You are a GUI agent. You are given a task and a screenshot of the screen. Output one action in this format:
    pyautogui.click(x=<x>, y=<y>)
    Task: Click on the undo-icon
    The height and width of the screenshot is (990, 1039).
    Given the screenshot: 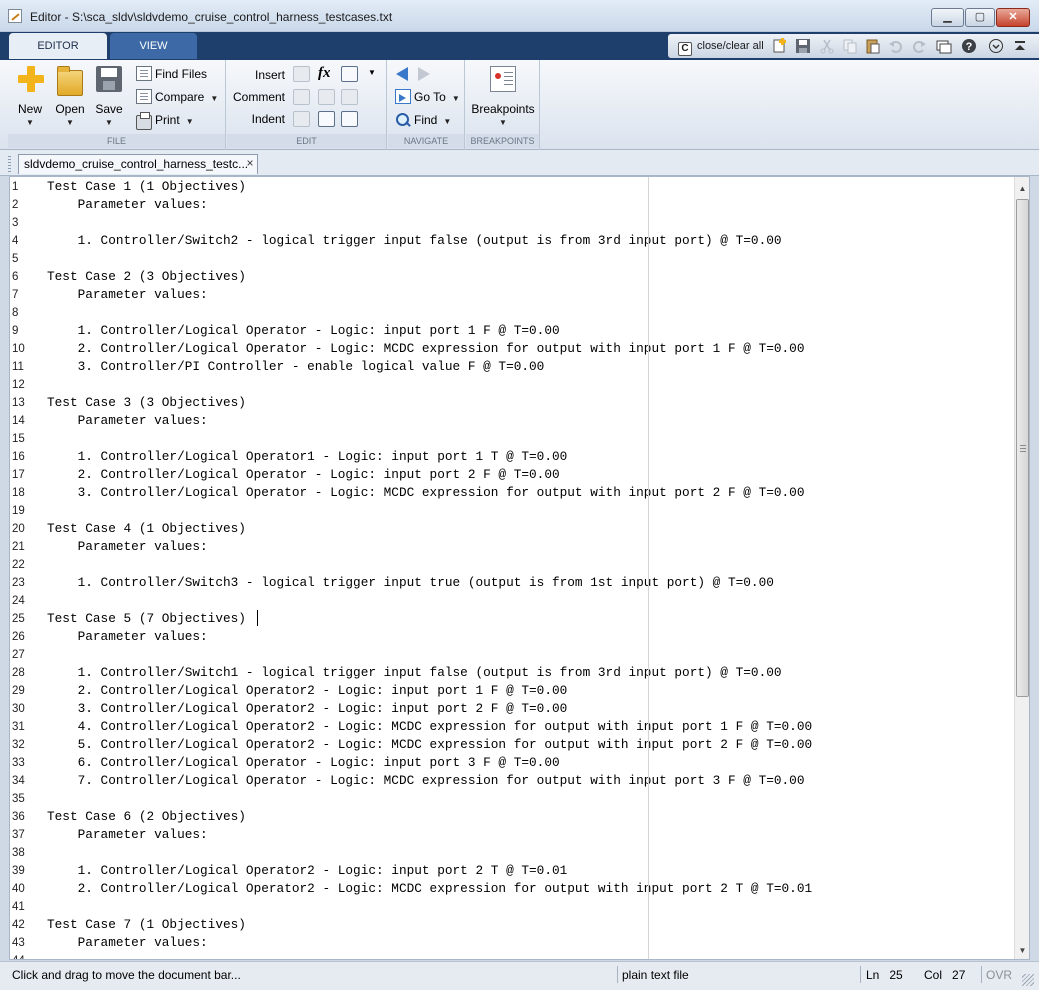 What is the action you would take?
    pyautogui.click(x=896, y=46)
    